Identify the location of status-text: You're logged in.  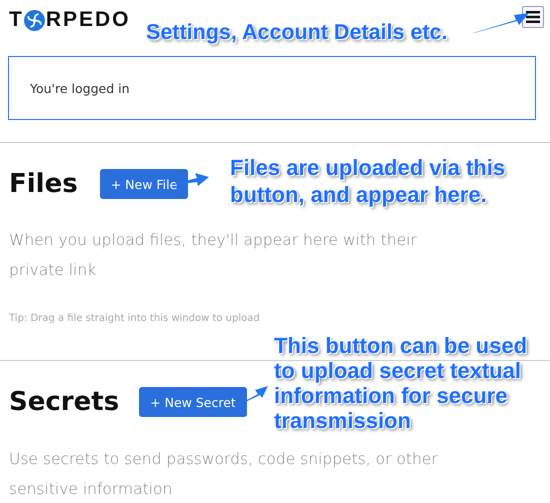
(80, 88).